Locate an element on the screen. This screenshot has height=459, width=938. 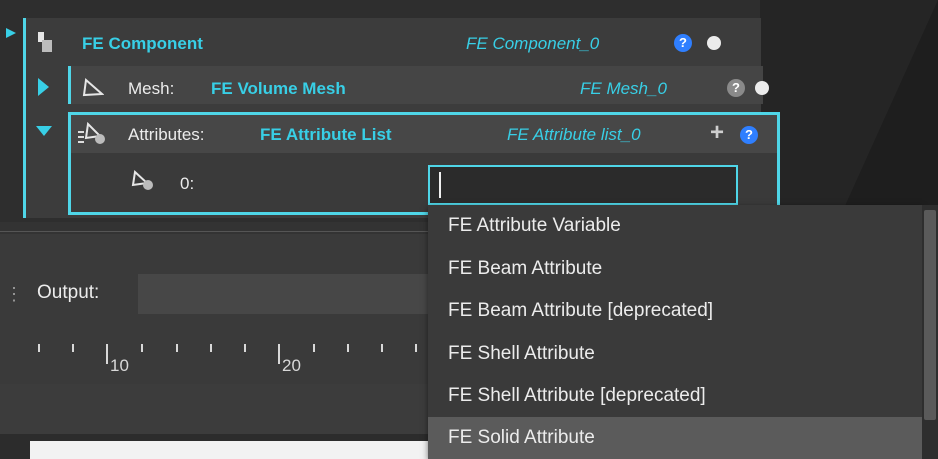
viewport-shape is located at coordinates (886, 114).